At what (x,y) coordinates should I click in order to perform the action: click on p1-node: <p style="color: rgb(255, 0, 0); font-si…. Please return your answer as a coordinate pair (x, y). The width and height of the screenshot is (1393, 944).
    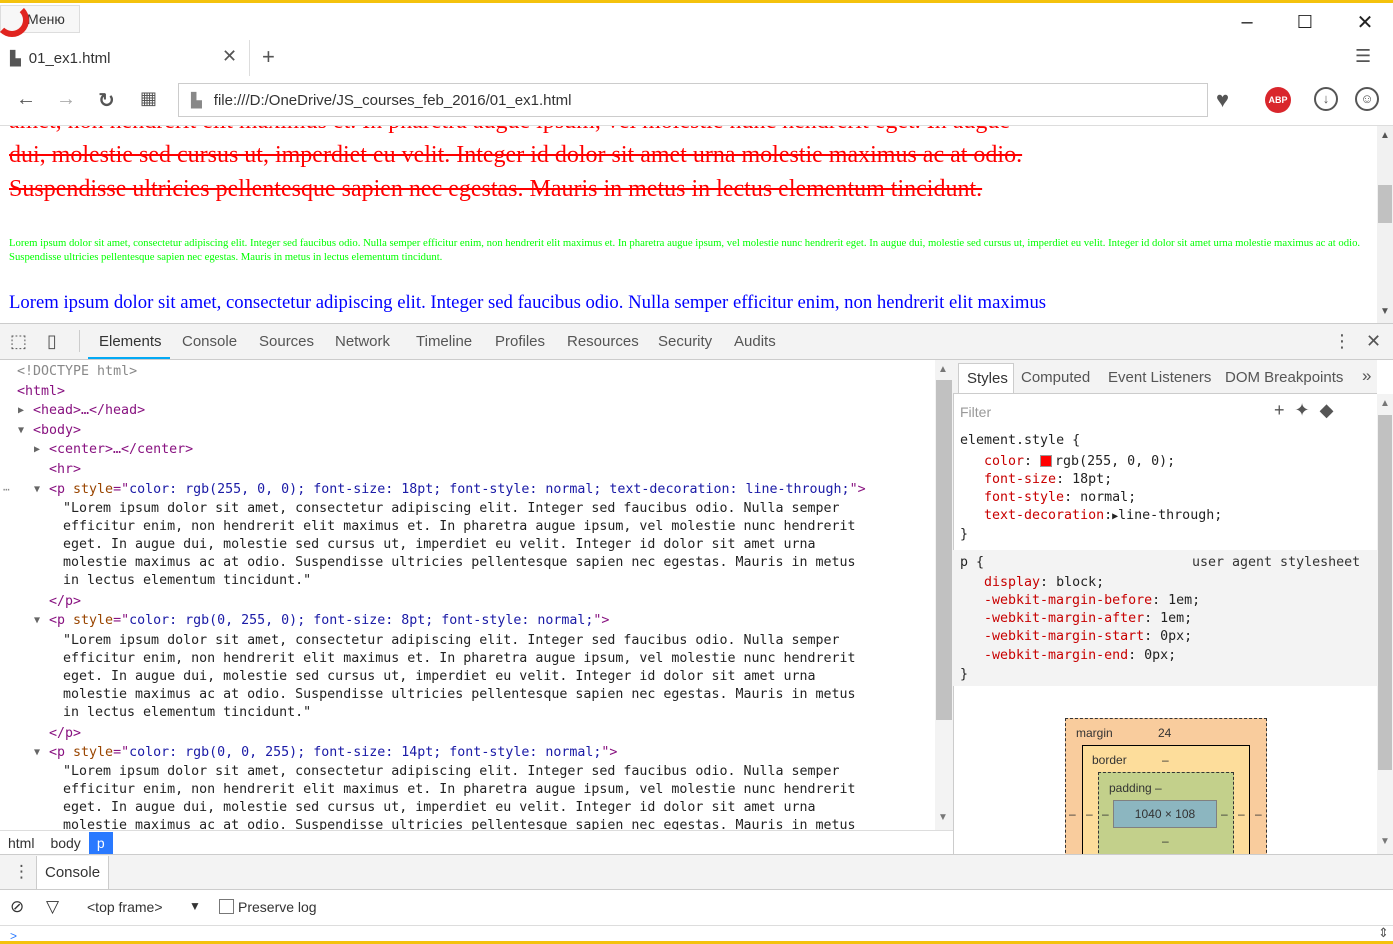
    Looking at the image, I should click on (457, 490).